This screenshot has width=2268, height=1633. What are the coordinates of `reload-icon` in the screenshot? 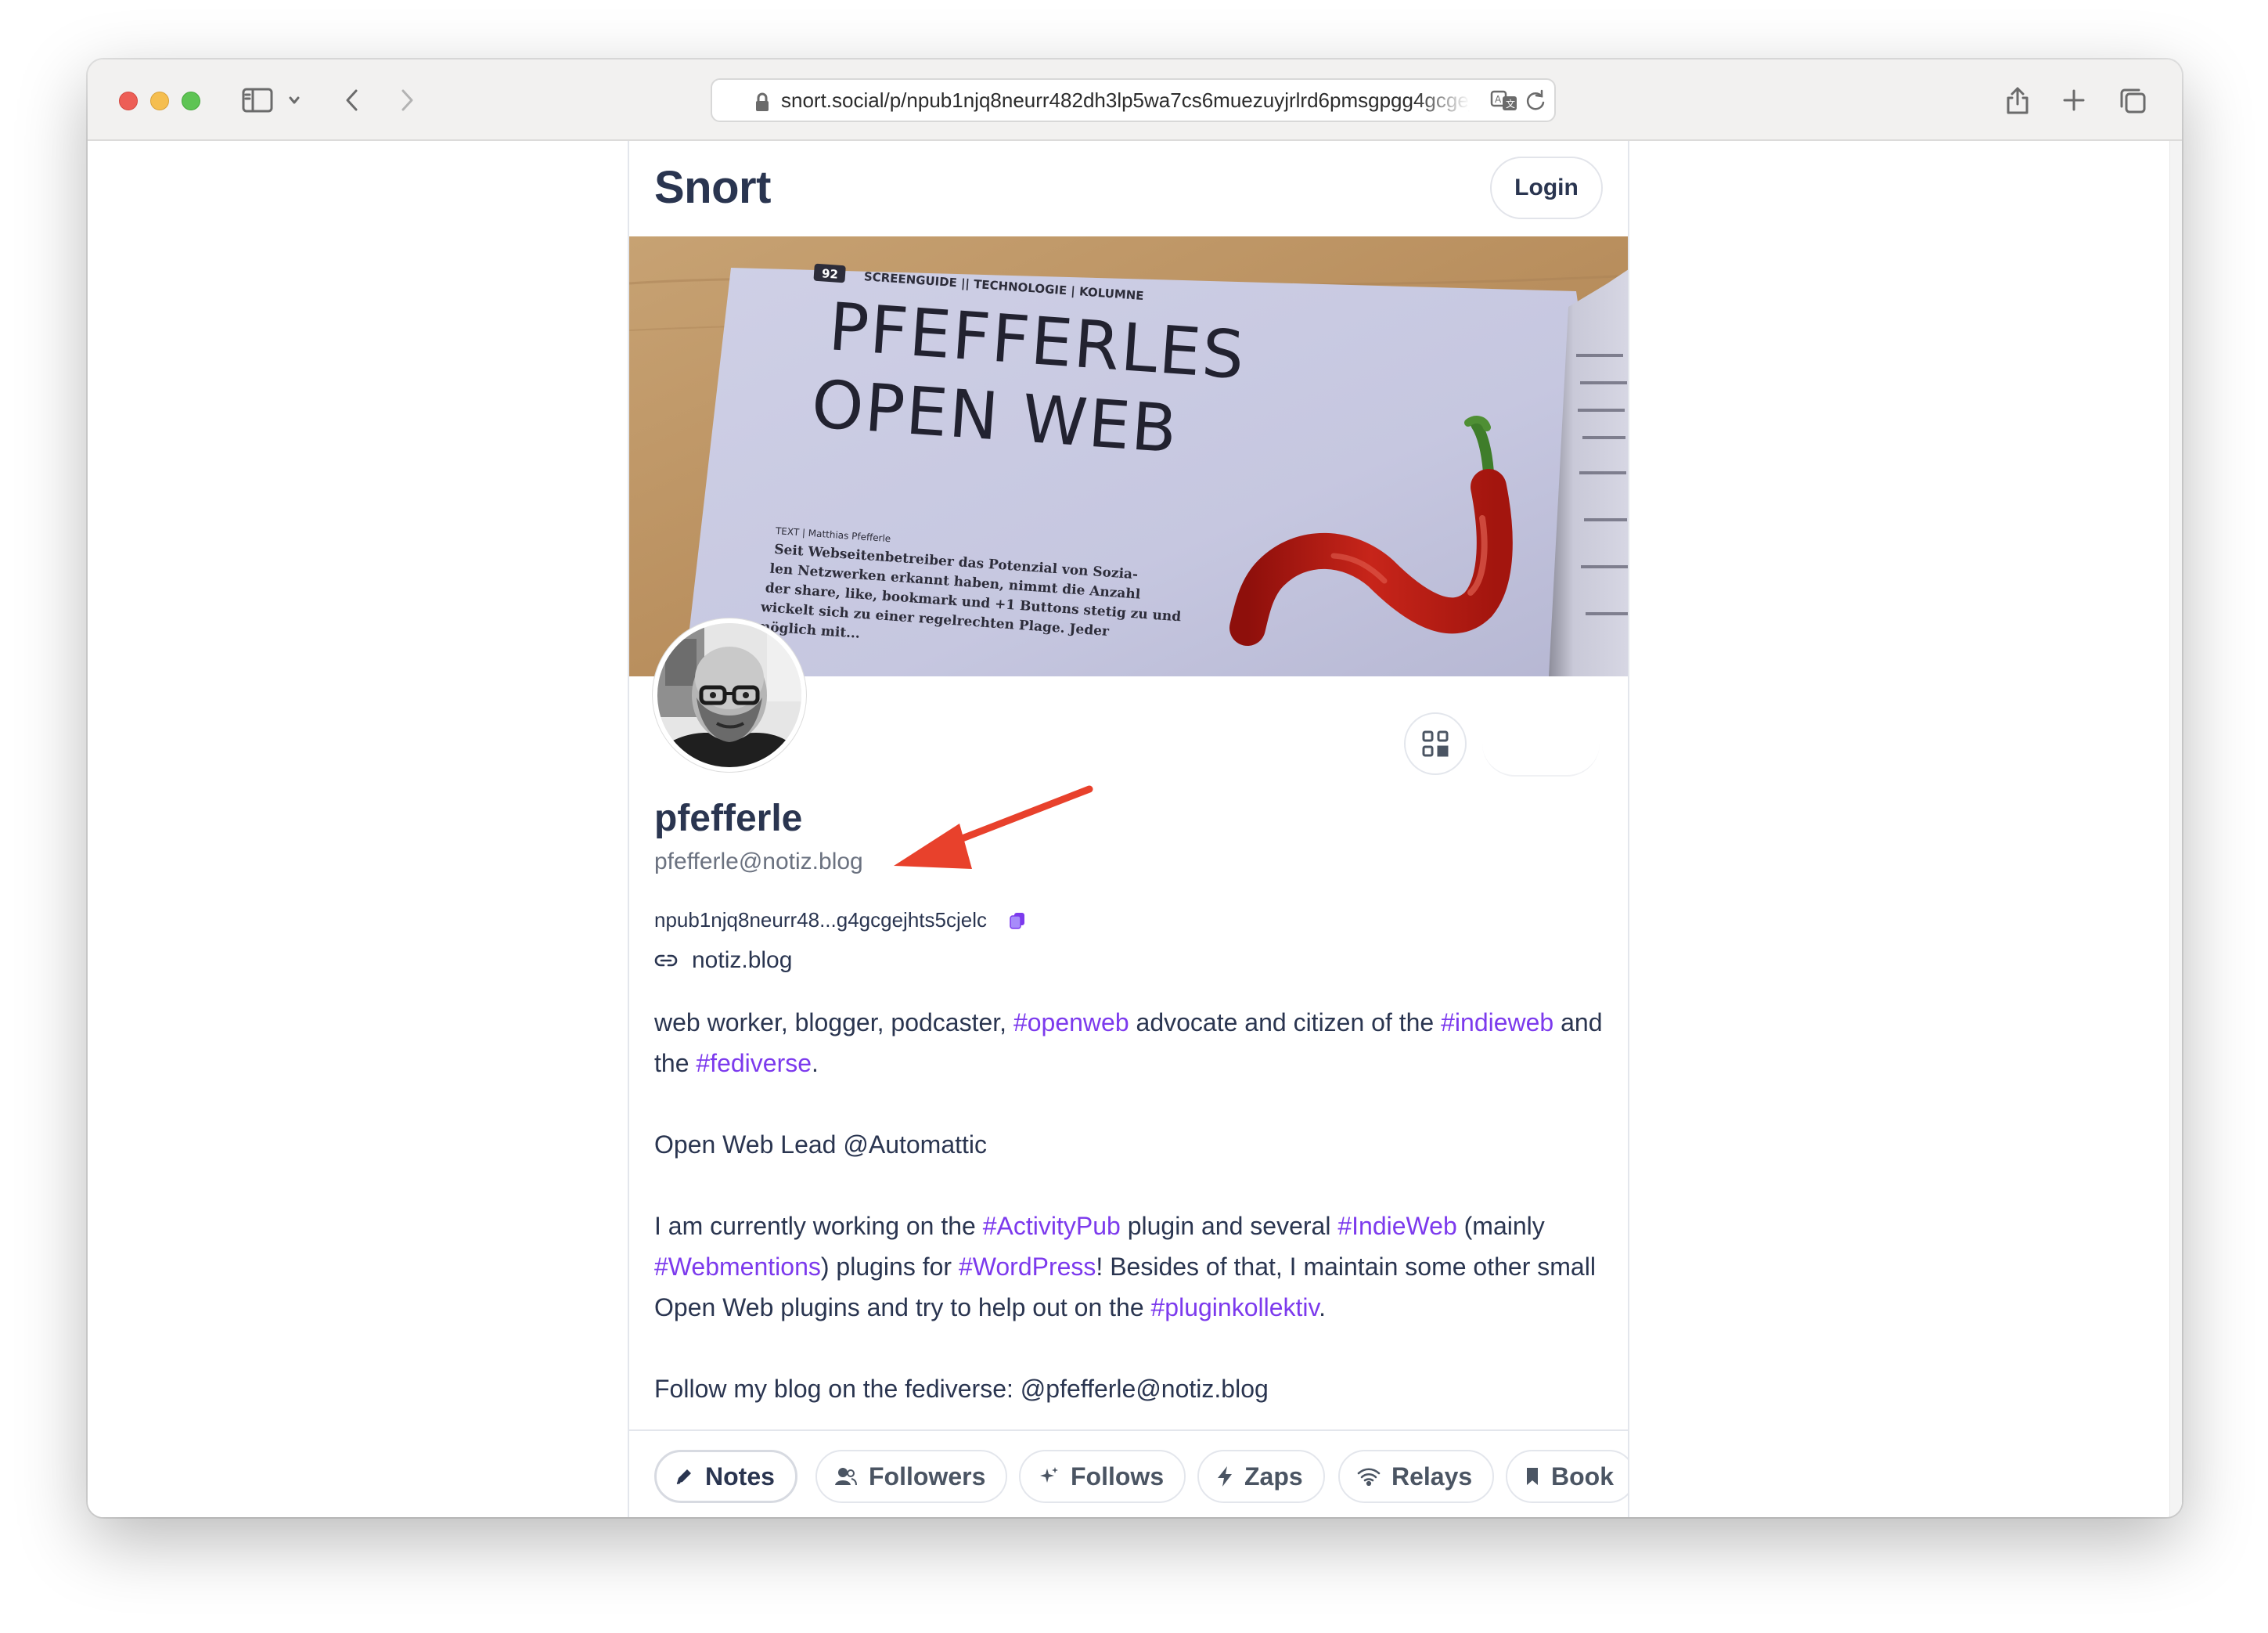 It's located at (1535, 103).